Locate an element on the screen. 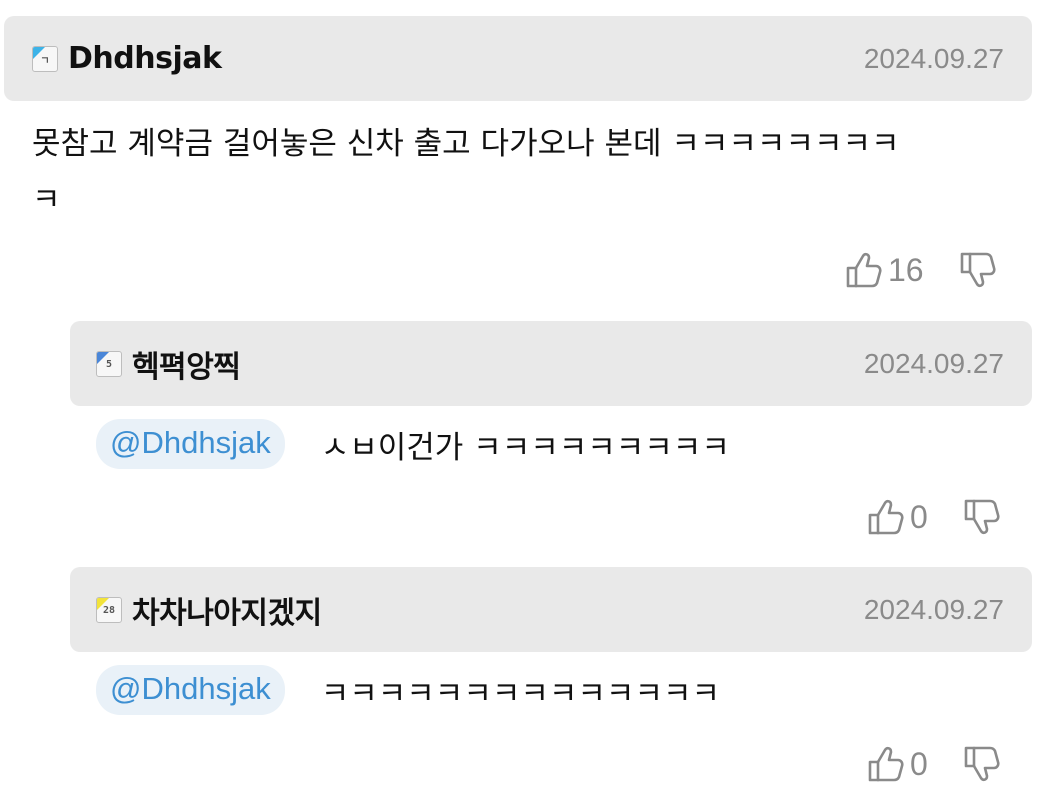 The width and height of the screenshot is (1038, 804). comment-text: 못참고 계약금 걸어놓은 신차 출고 다가오나 본데 ㅋㅋㅋㅋㅋㅋㅋㅋ ㅋ is located at coordinates (527, 172).